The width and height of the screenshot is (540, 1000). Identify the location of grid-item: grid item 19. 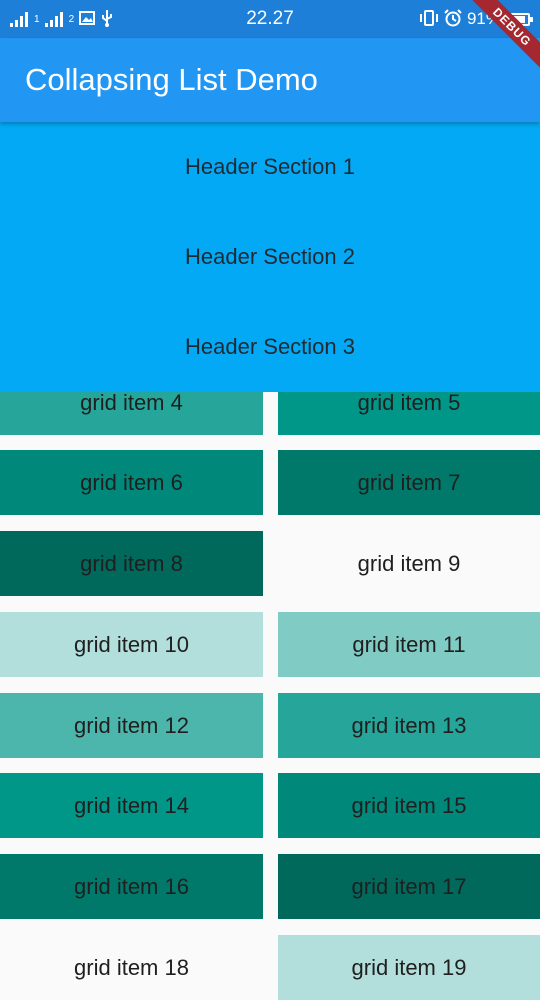
(409, 967).